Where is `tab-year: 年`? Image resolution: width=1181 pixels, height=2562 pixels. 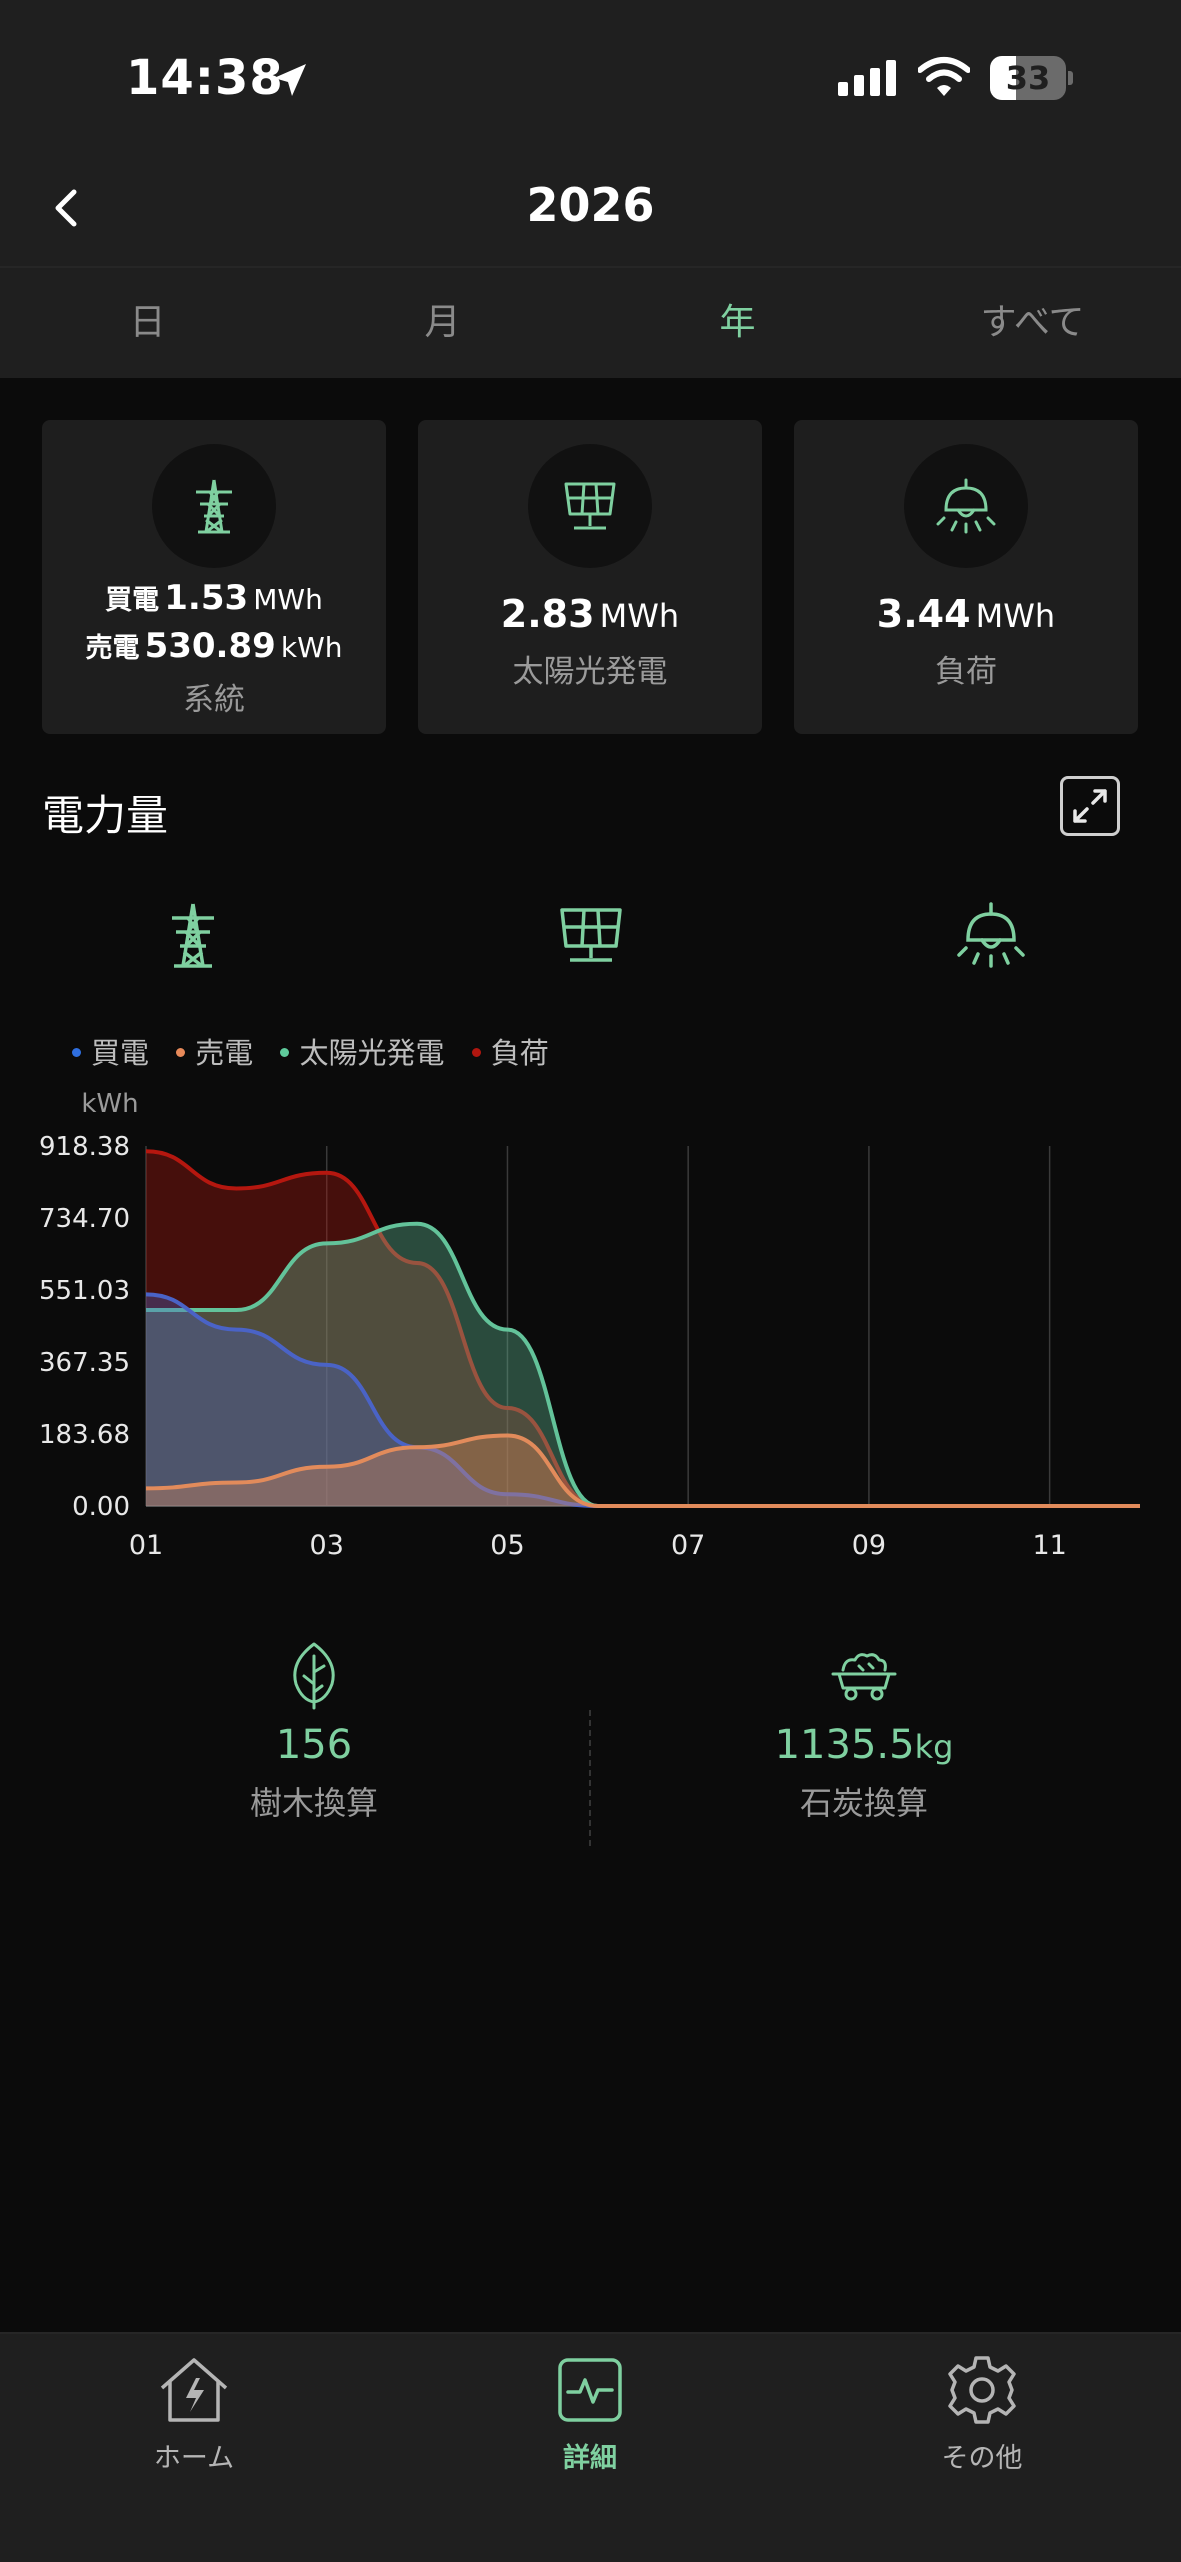 tab-year: 年 is located at coordinates (737, 323).